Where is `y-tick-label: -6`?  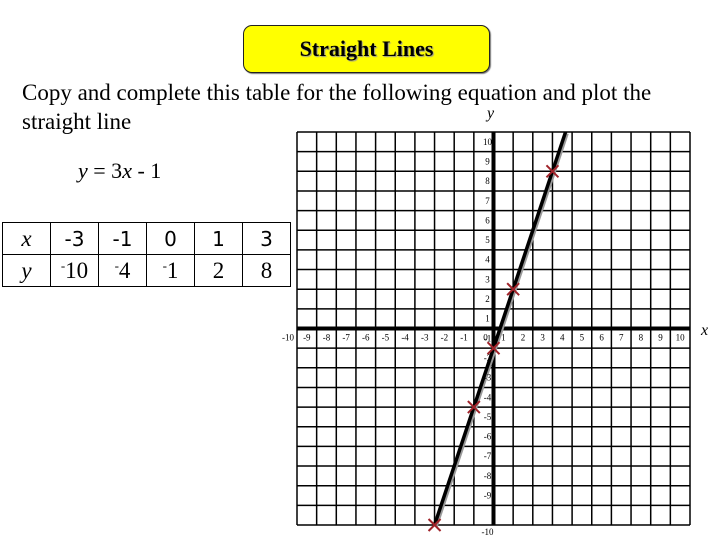
y-tick-label: -6 is located at coordinates (488, 437).